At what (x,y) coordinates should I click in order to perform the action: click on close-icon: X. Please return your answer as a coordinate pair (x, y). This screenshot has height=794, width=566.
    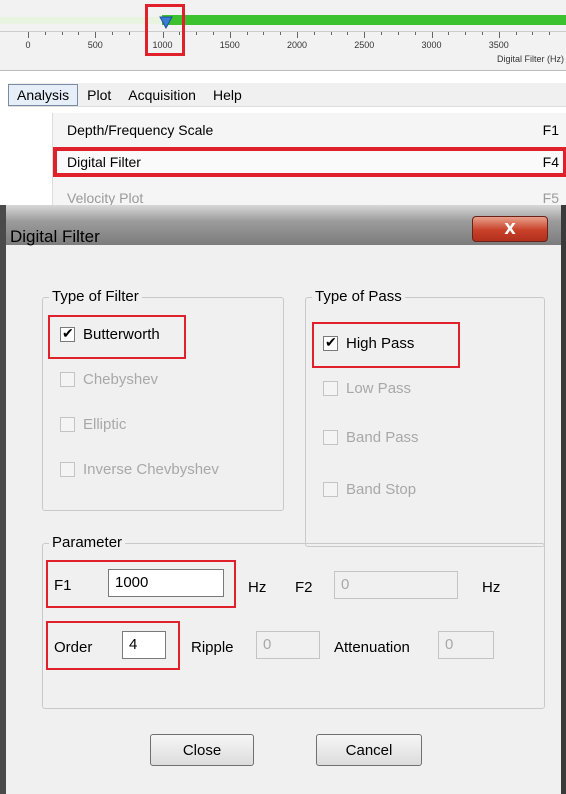
    Looking at the image, I should click on (510, 229).